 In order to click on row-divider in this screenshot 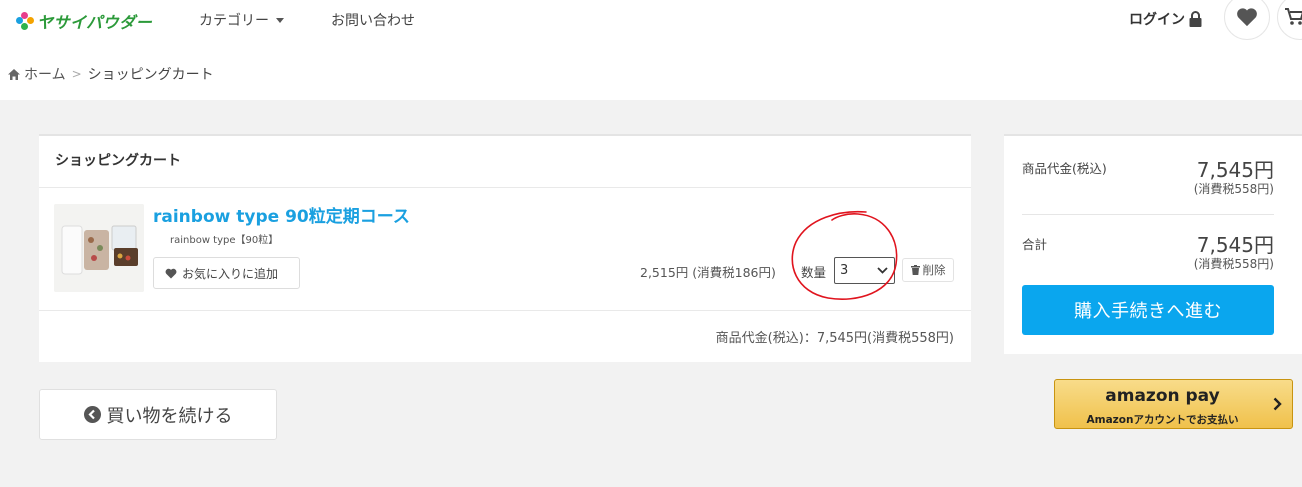, I will do `click(505, 310)`.